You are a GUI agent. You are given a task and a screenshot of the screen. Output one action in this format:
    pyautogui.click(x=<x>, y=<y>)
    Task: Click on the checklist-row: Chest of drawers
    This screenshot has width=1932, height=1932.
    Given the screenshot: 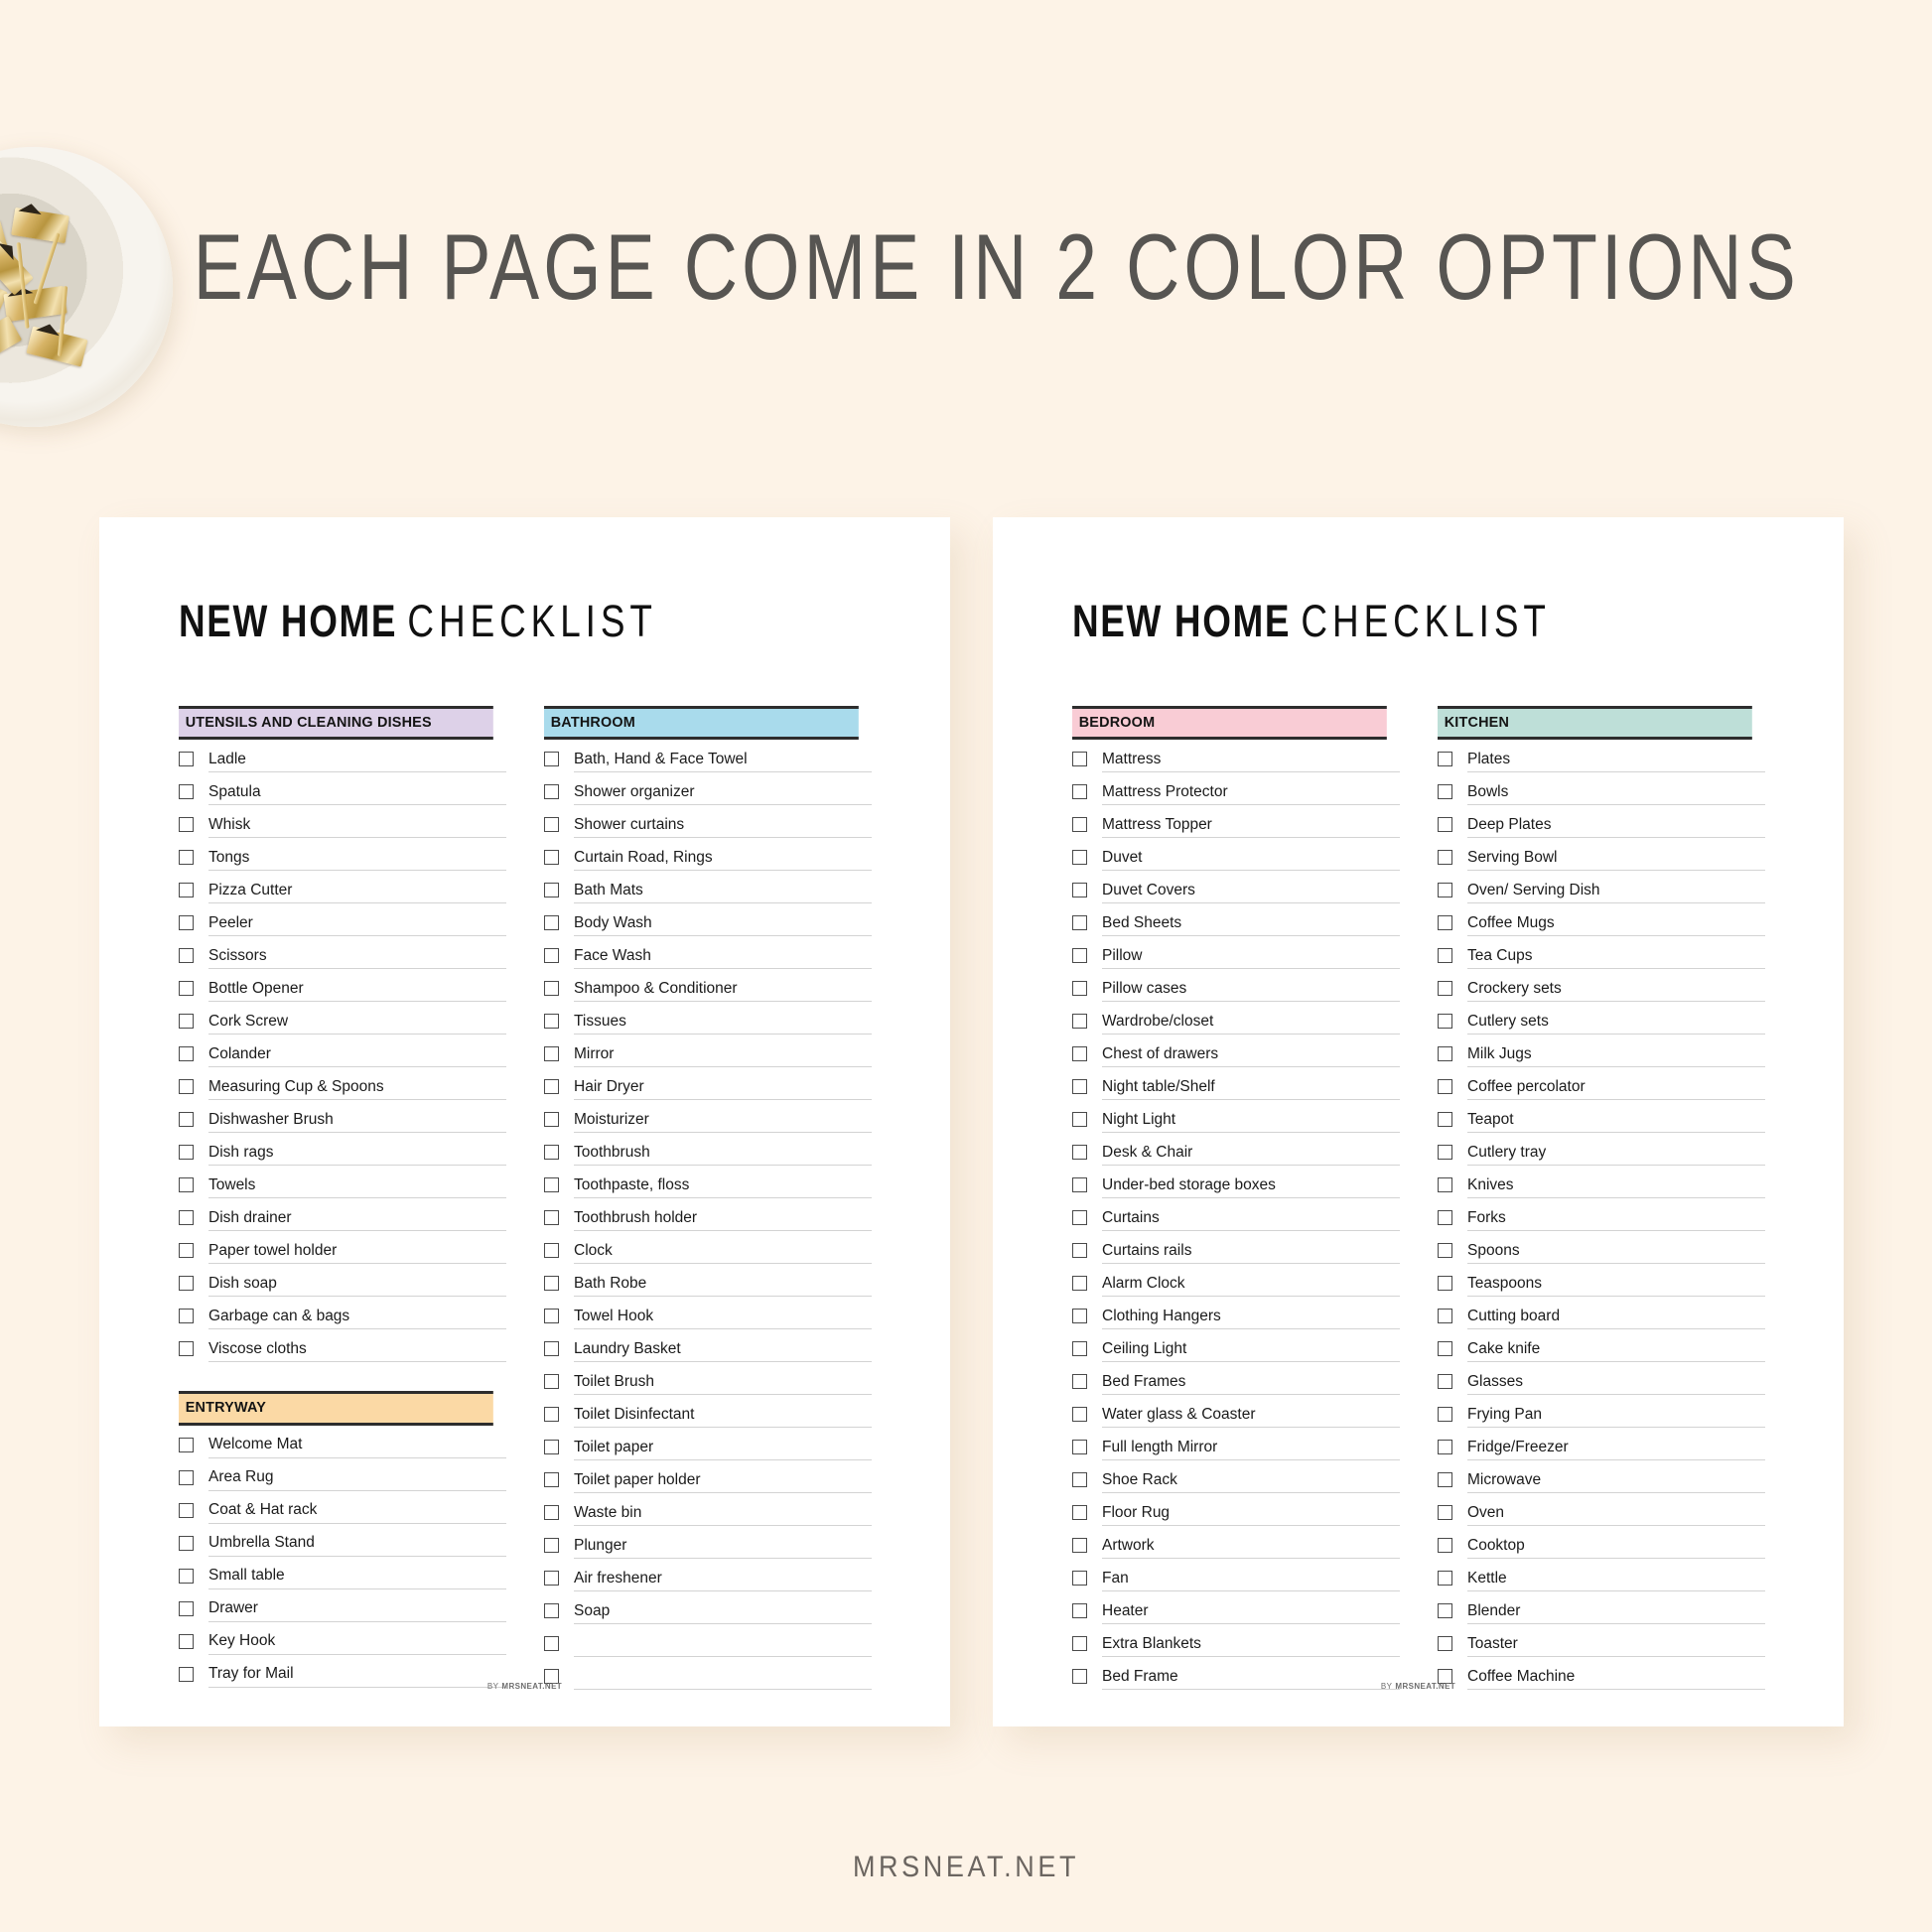 What is the action you would take?
    pyautogui.click(x=1236, y=1051)
    